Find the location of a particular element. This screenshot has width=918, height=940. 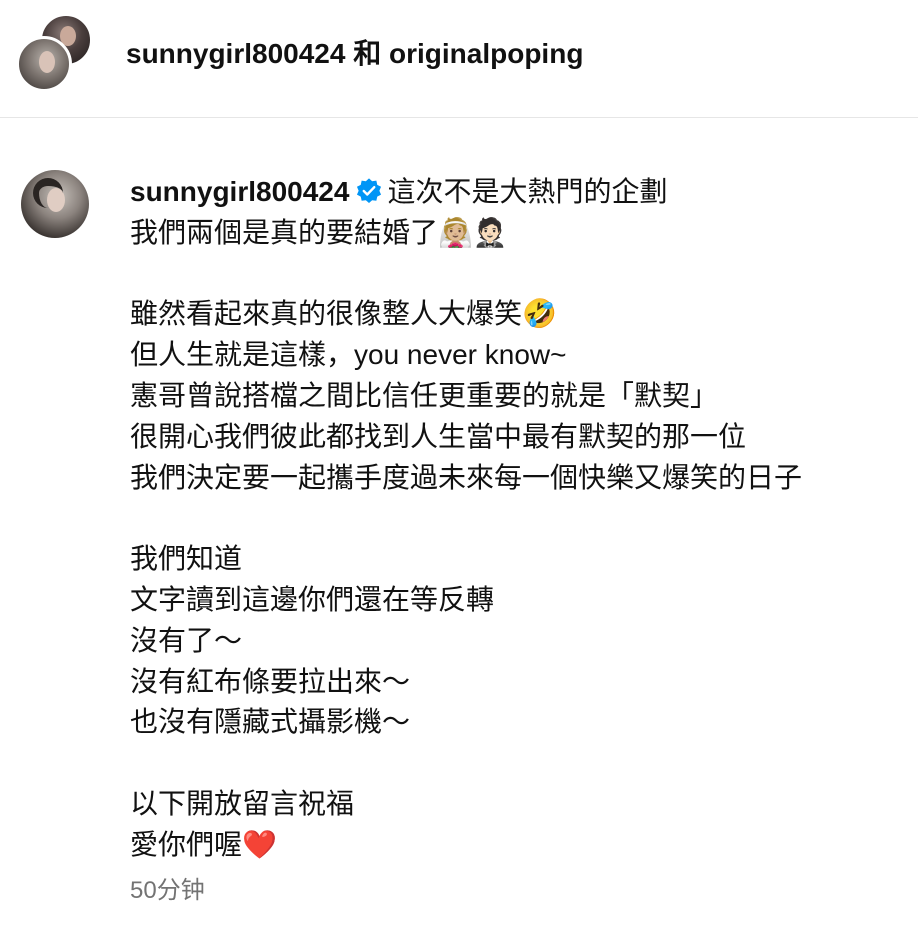

caption-line: 以下開放留言祝福 is located at coordinates (242, 803).